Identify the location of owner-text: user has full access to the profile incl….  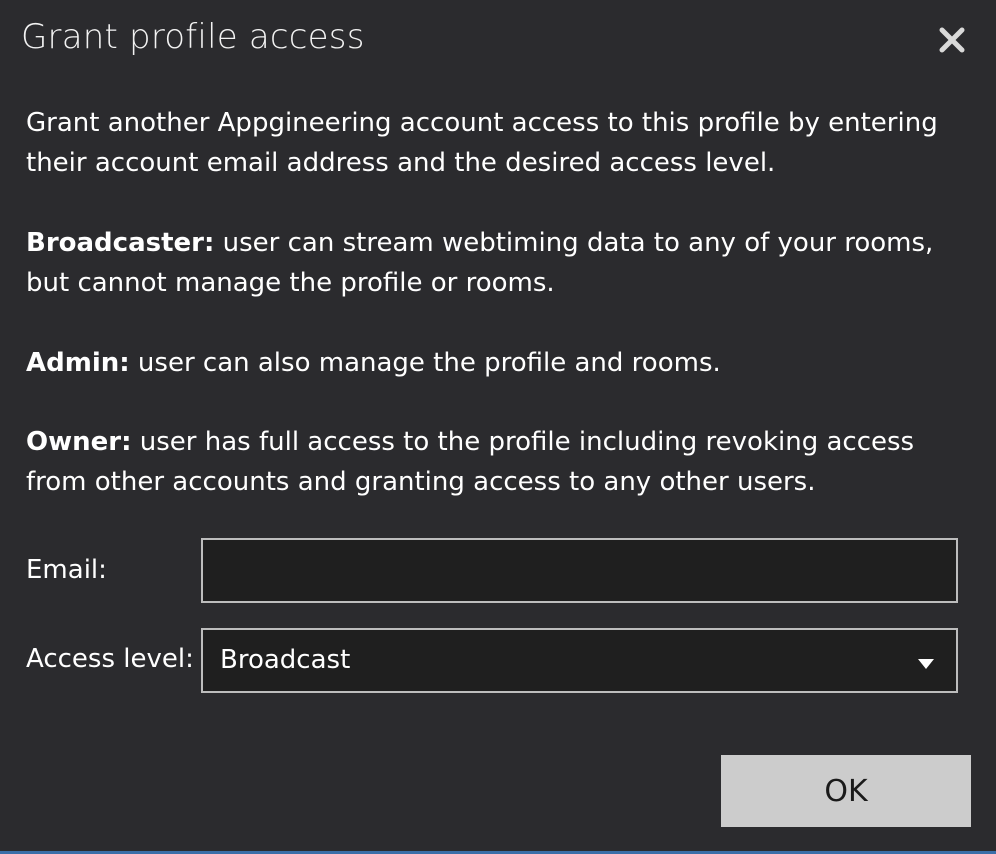
(470, 462).